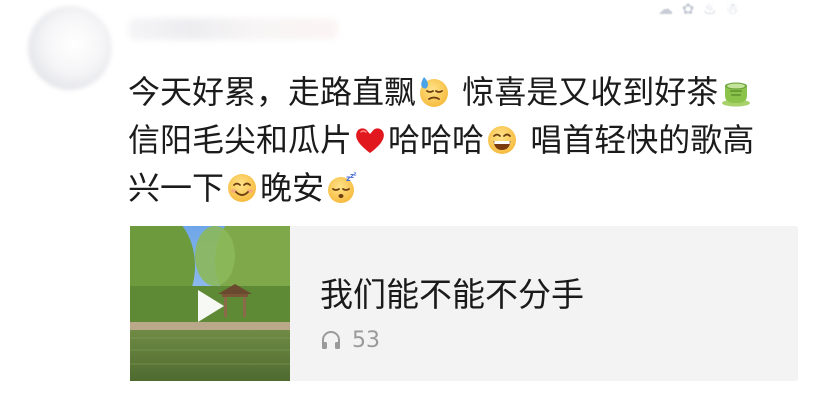 This screenshot has width=828, height=401. What do you see at coordinates (502, 140) in the screenshot?
I see `grin-emoji-icon` at bounding box center [502, 140].